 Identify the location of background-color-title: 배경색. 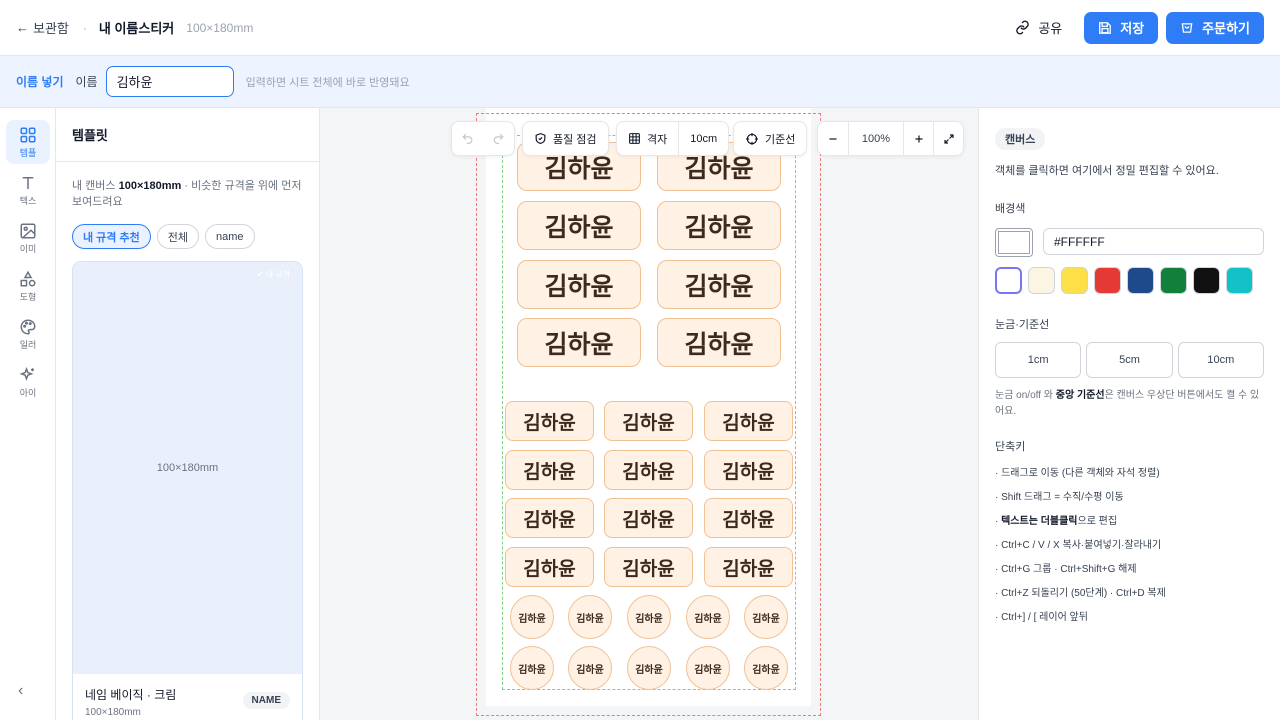
(1010, 209).